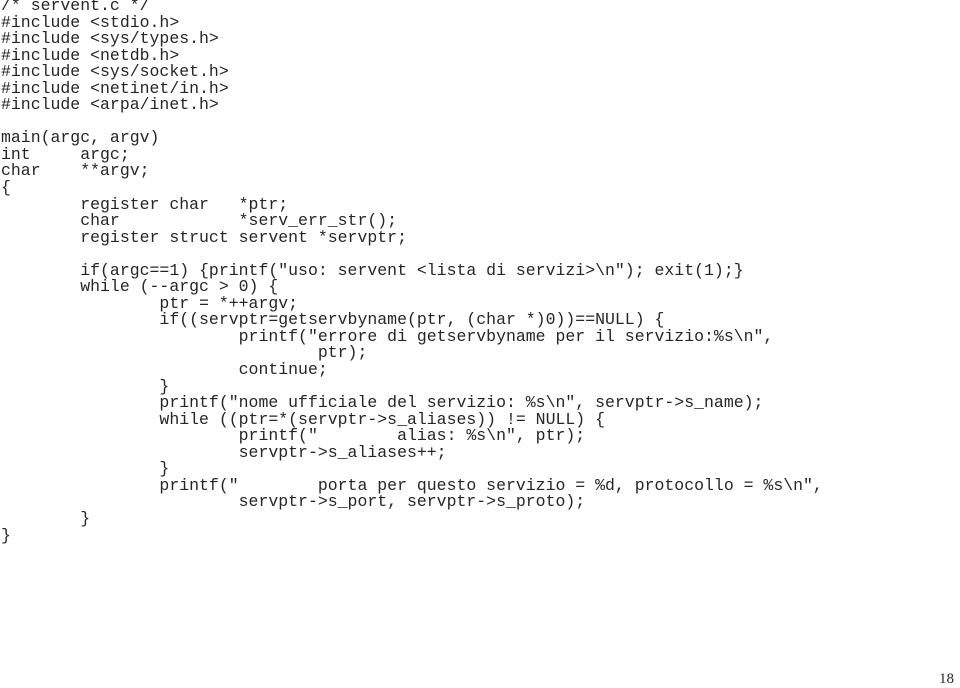  What do you see at coordinates (75, 171) in the screenshot?
I see `code-line: char **argv;` at bounding box center [75, 171].